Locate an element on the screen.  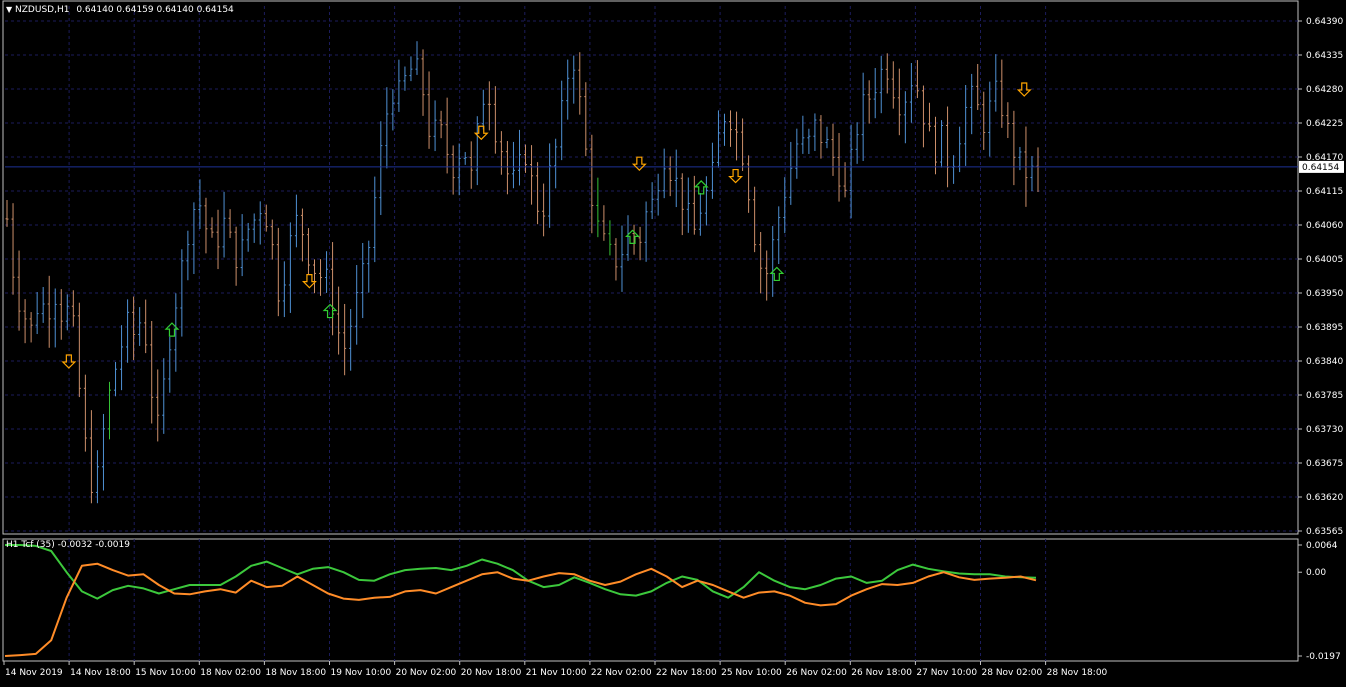
ind-y-tick-label: 0.00 is located at coordinates (1316, 573).